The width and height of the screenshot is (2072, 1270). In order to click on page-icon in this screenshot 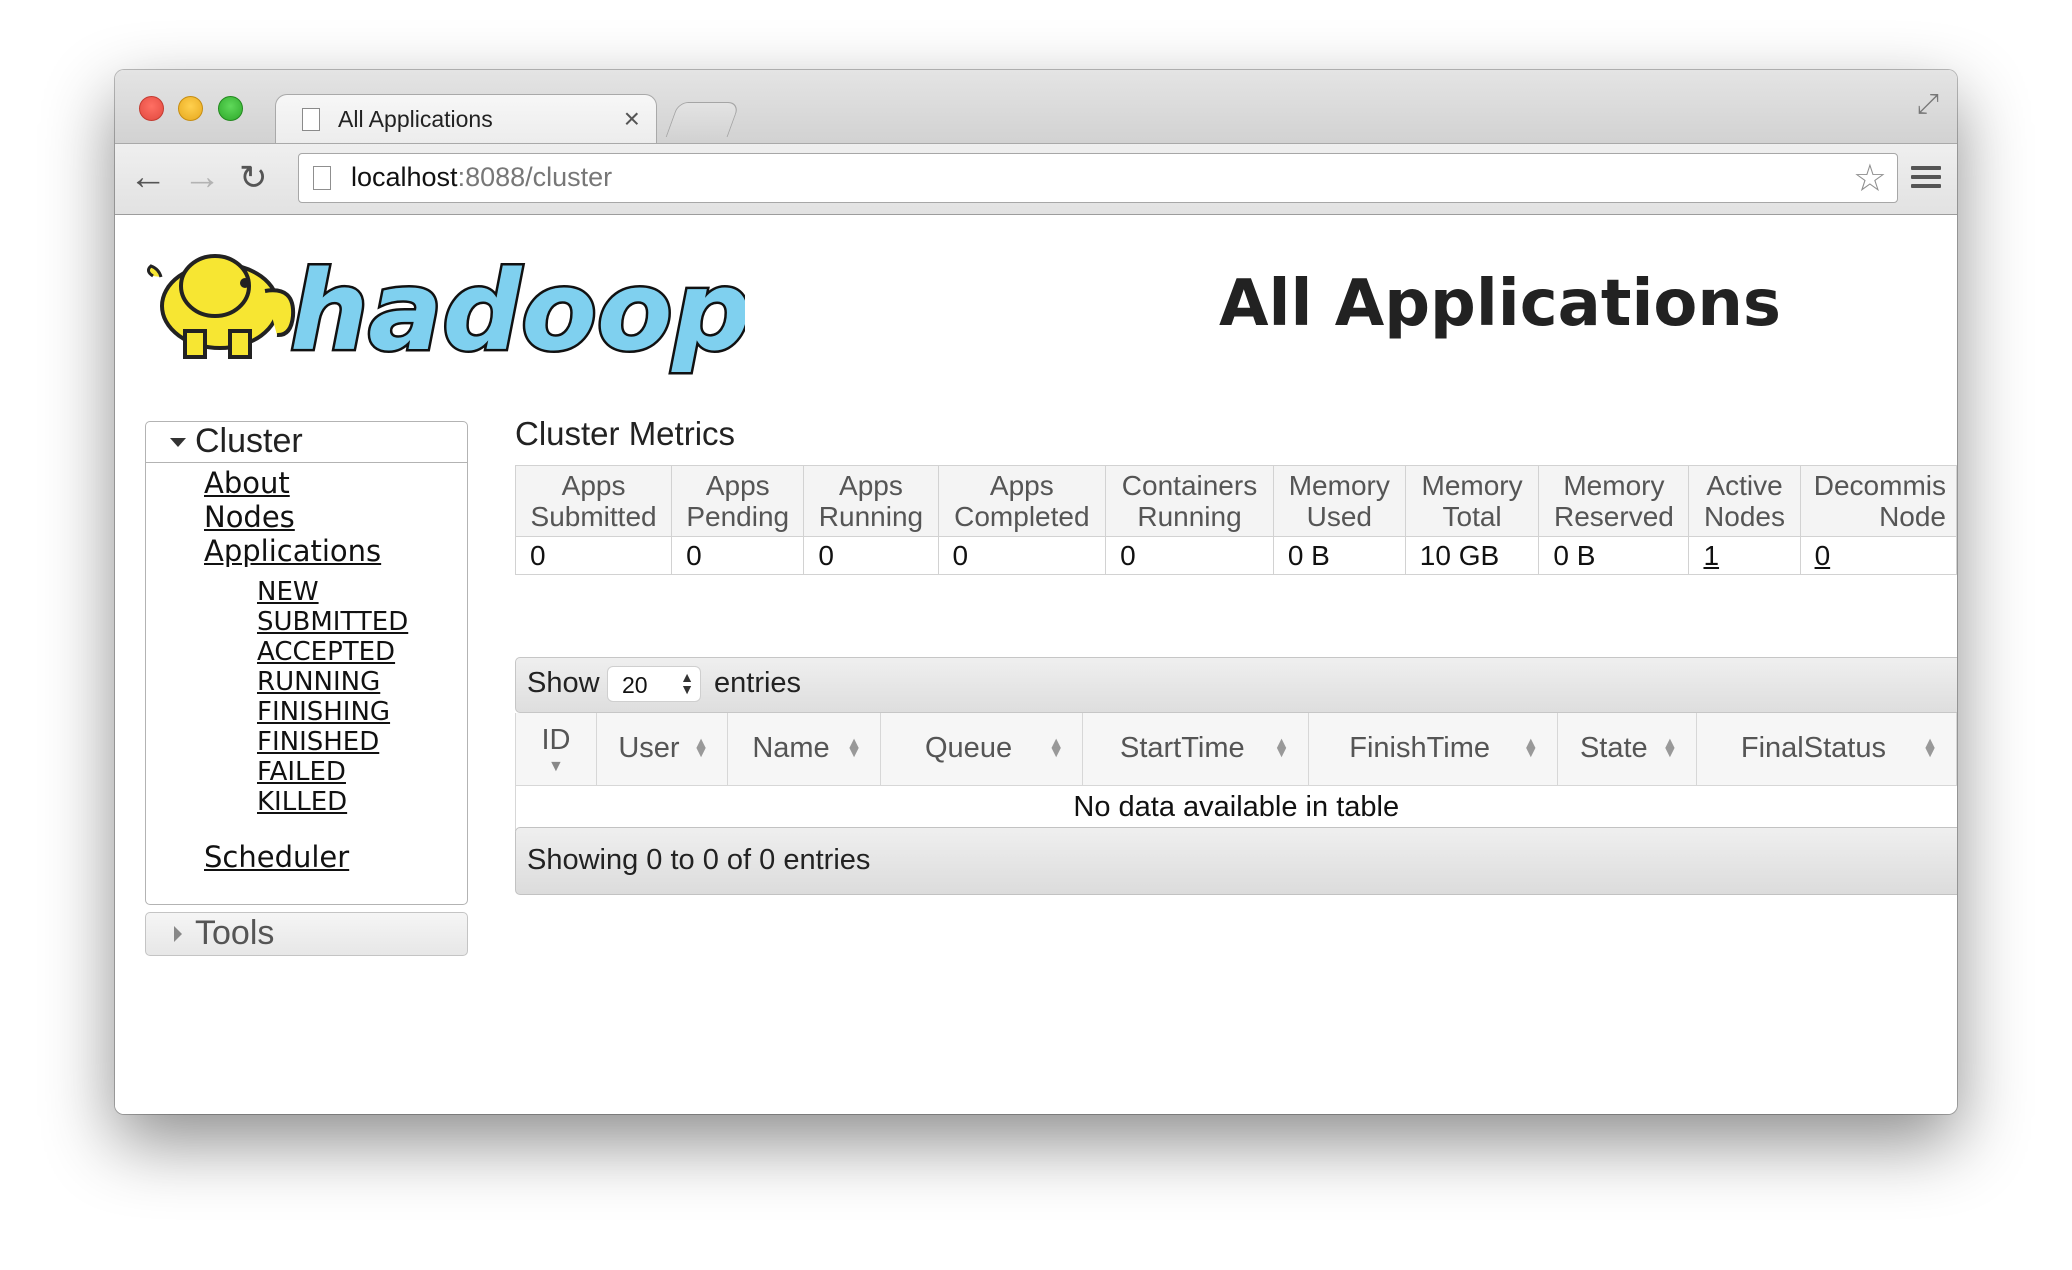, I will do `click(322, 178)`.